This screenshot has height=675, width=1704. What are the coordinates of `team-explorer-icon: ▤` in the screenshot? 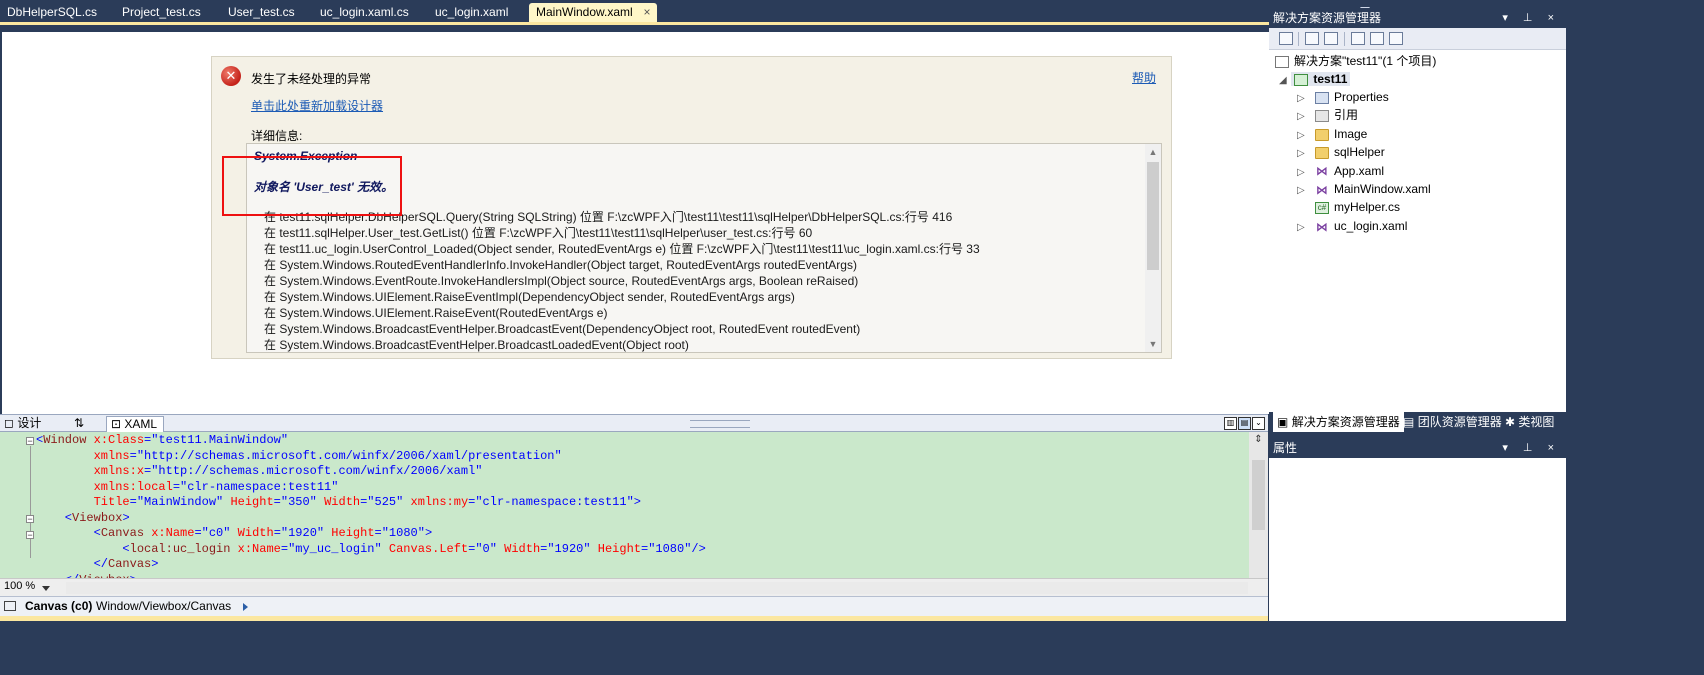 It's located at (1409, 422).